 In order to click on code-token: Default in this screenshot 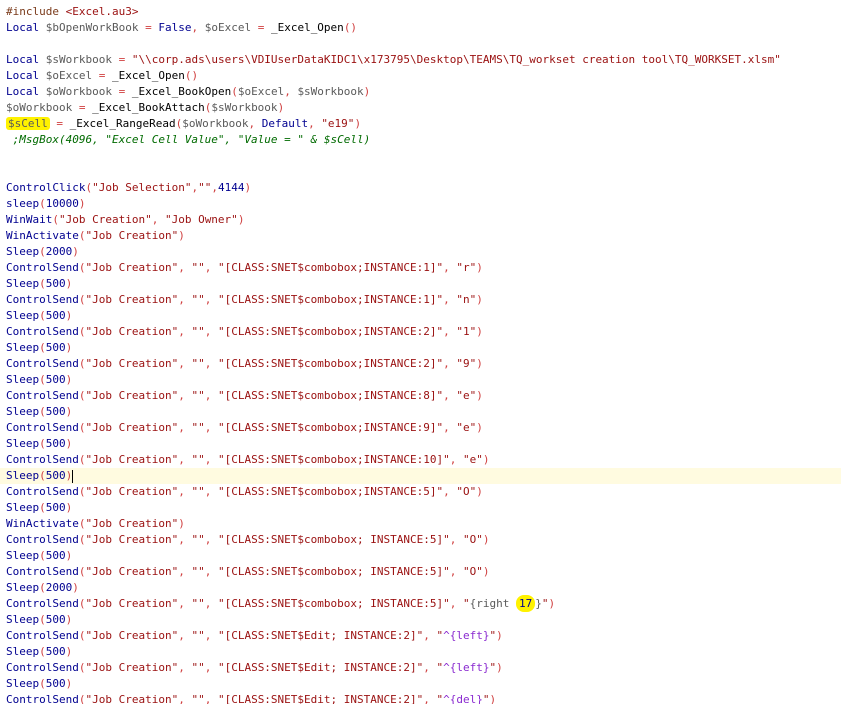, I will do `click(285, 123)`.